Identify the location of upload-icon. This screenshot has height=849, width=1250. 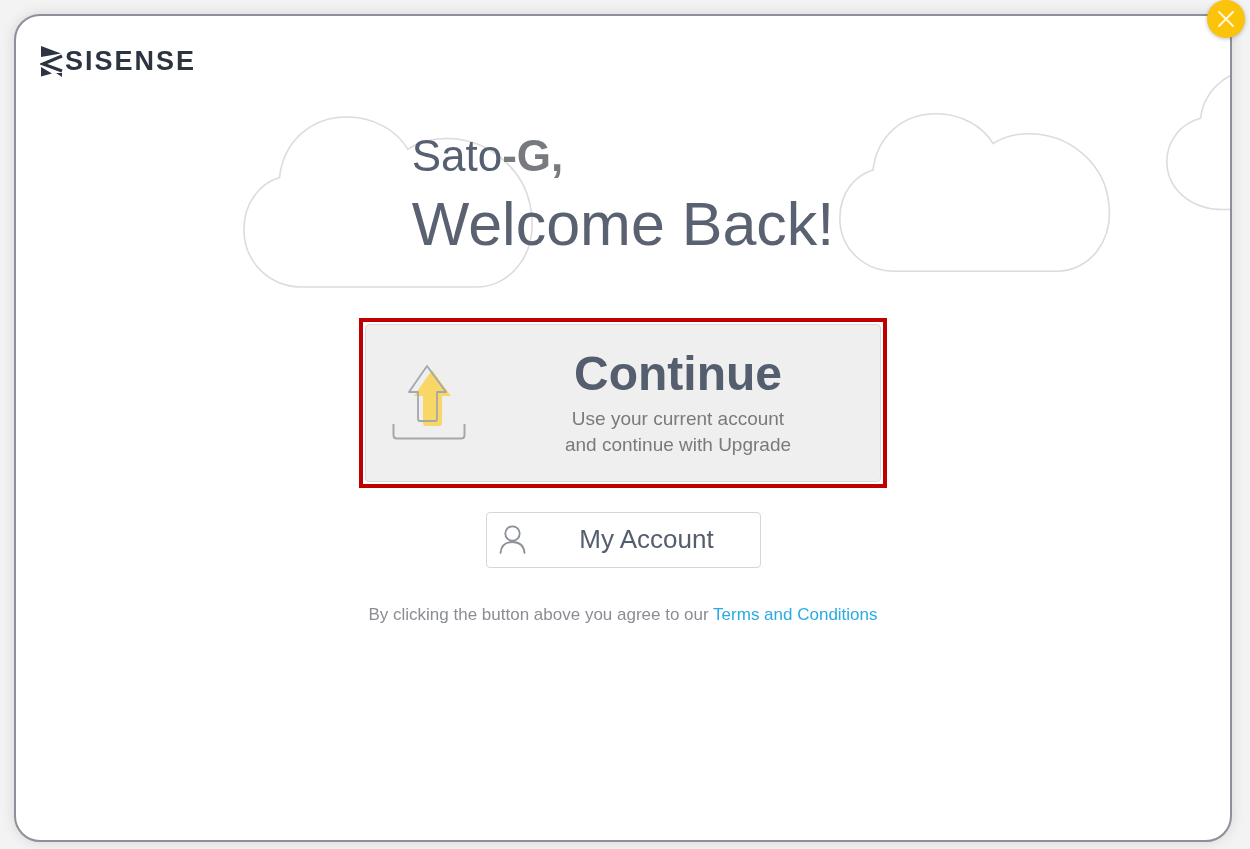
(429, 403).